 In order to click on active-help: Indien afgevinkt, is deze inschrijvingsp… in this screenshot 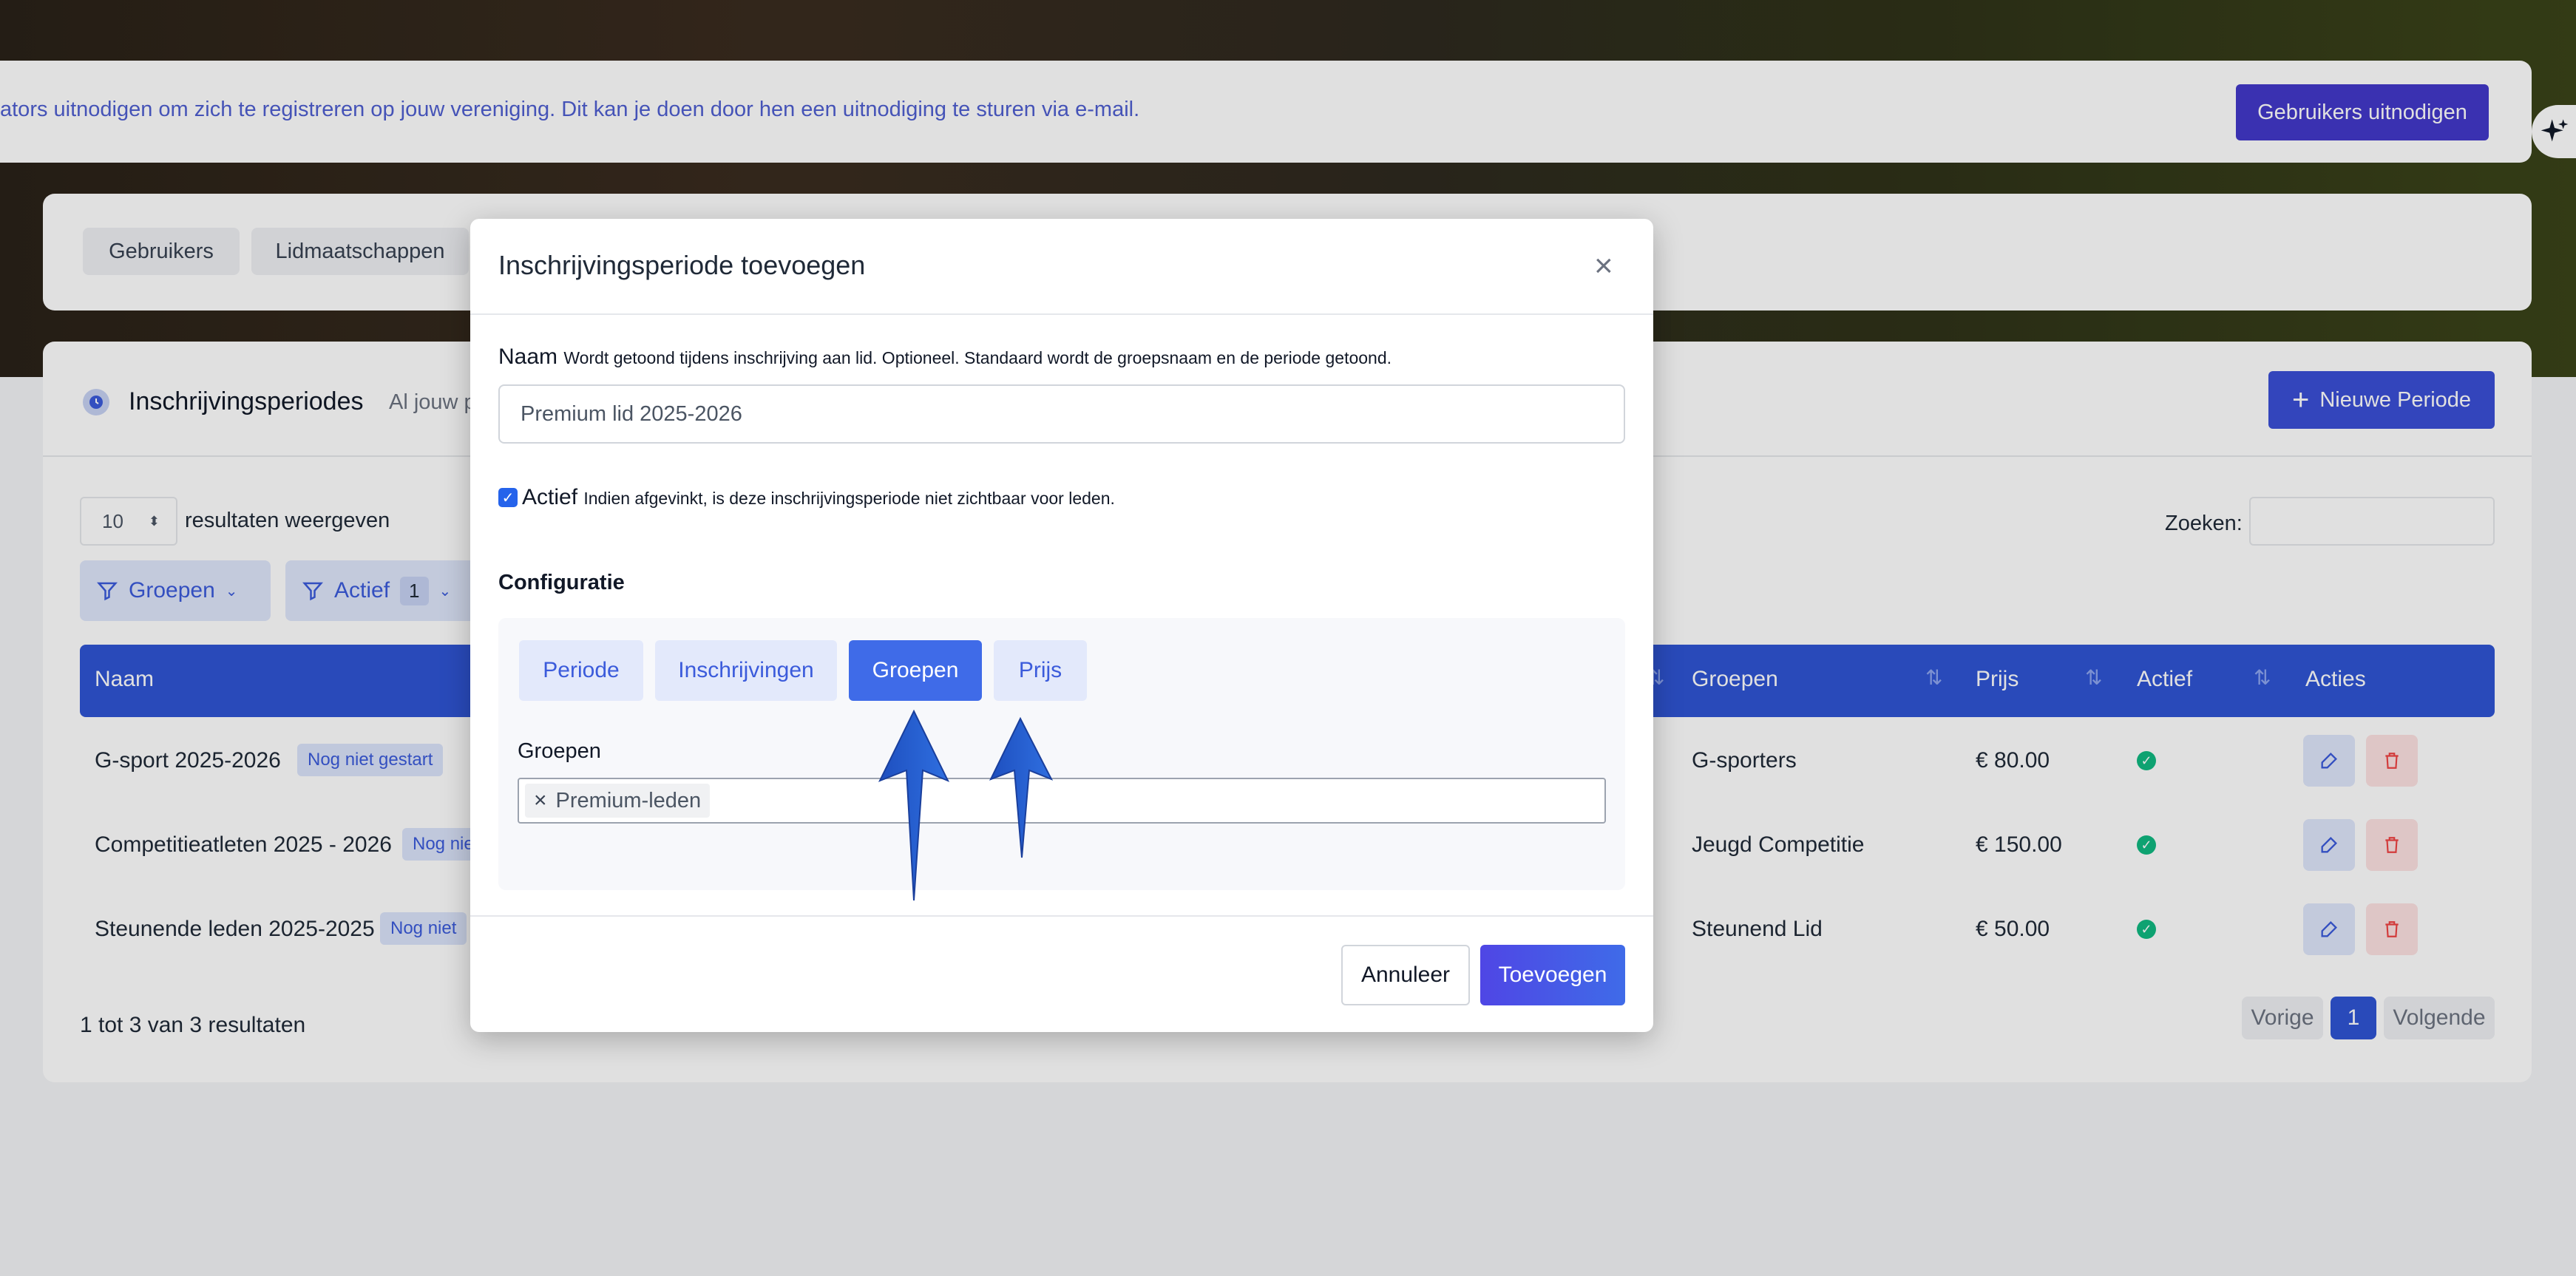, I will do `click(849, 499)`.